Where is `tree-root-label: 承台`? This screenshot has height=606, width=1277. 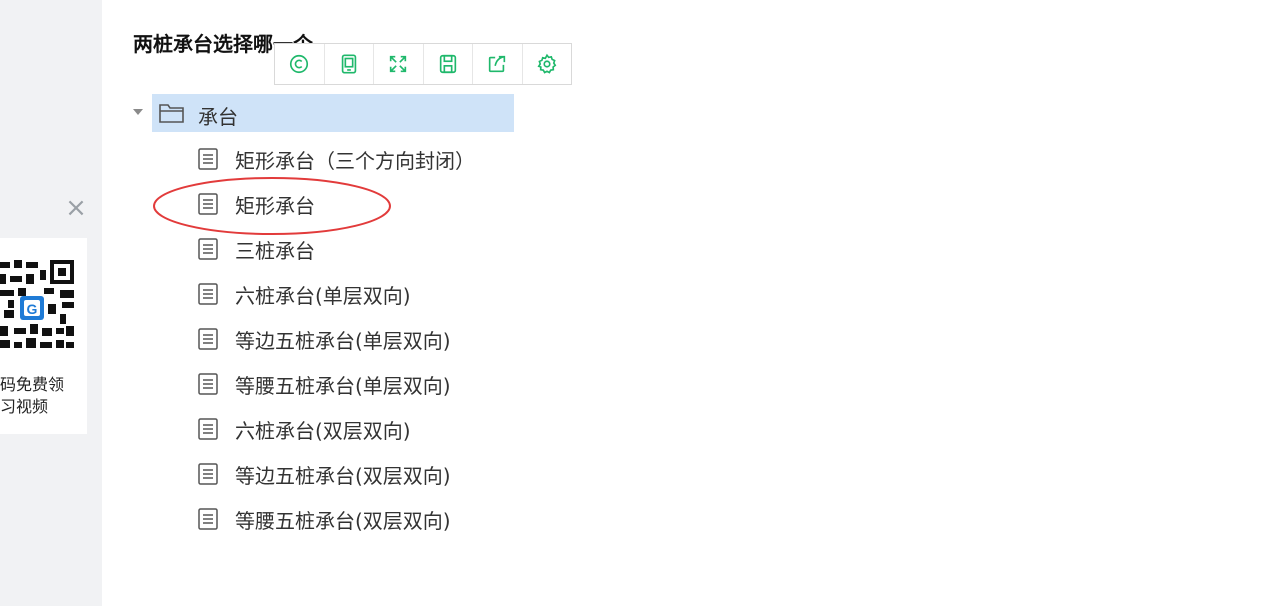
tree-root-label: 承台 is located at coordinates (218, 117).